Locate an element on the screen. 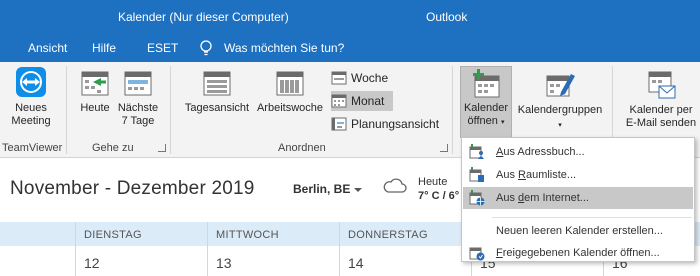  calendar-email-icon is located at coordinates (662, 85).